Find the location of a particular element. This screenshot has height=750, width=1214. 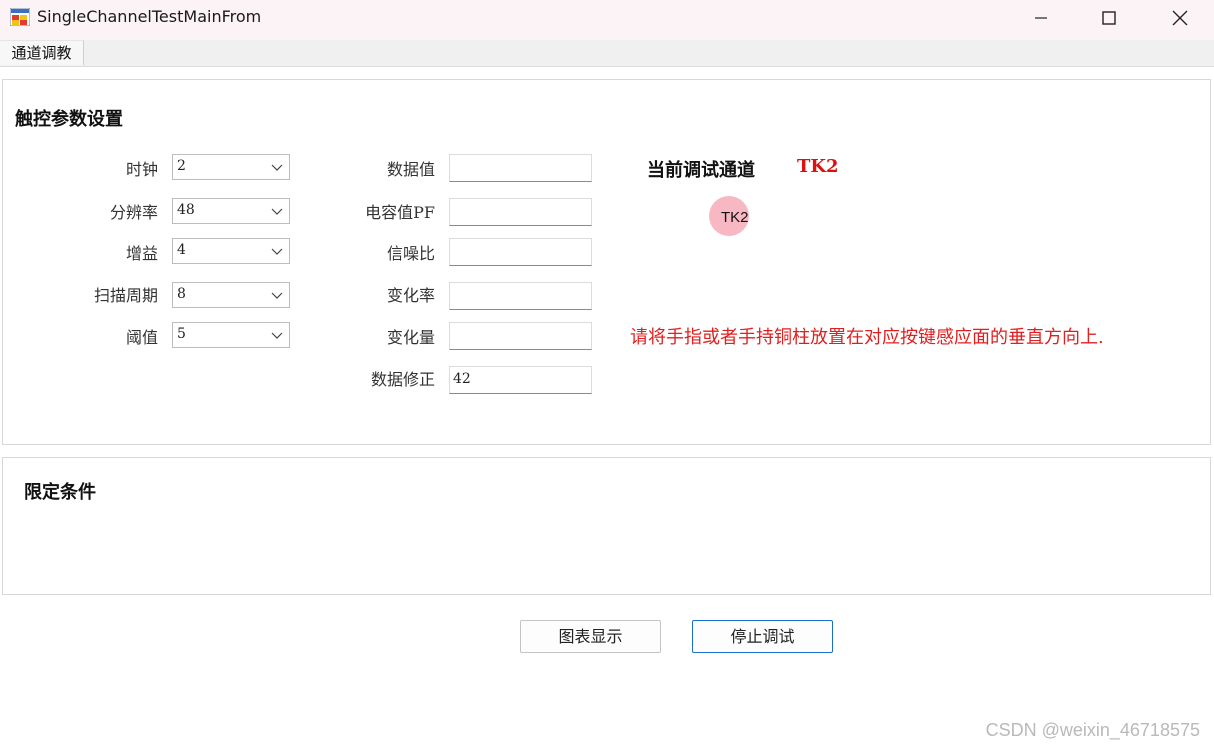

capacitance-label: 电容值PF is located at coordinates (400, 212).